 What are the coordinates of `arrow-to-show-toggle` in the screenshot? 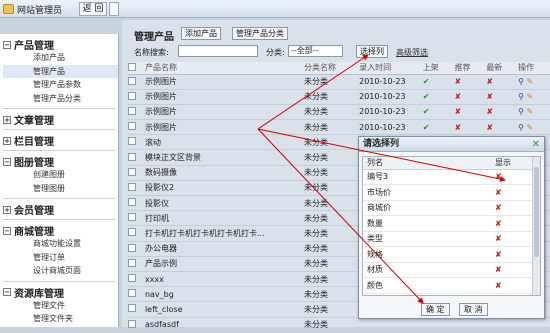 It's located at (381, 155).